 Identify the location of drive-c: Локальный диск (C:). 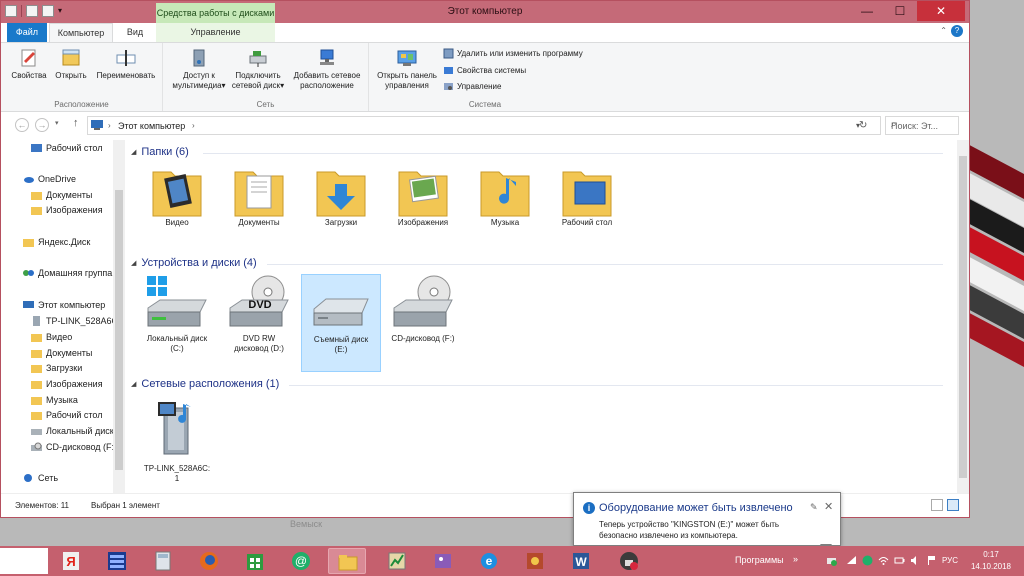
(177, 322).